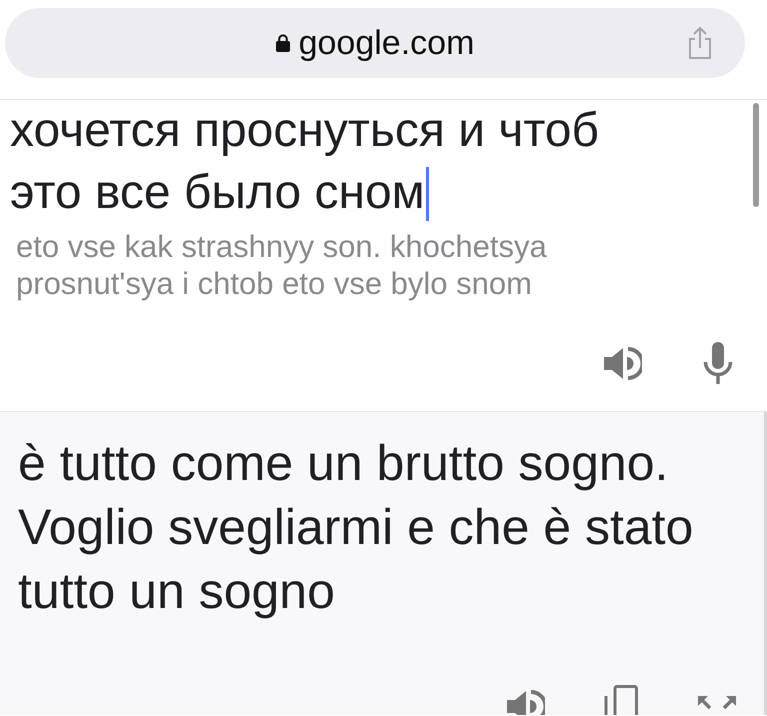  What do you see at coordinates (282, 265) in the screenshot?
I see `transliteration-text: eto vse kak strashnyy son. khochetsya prosnut'sya i chtob eto vse bylo snom` at bounding box center [282, 265].